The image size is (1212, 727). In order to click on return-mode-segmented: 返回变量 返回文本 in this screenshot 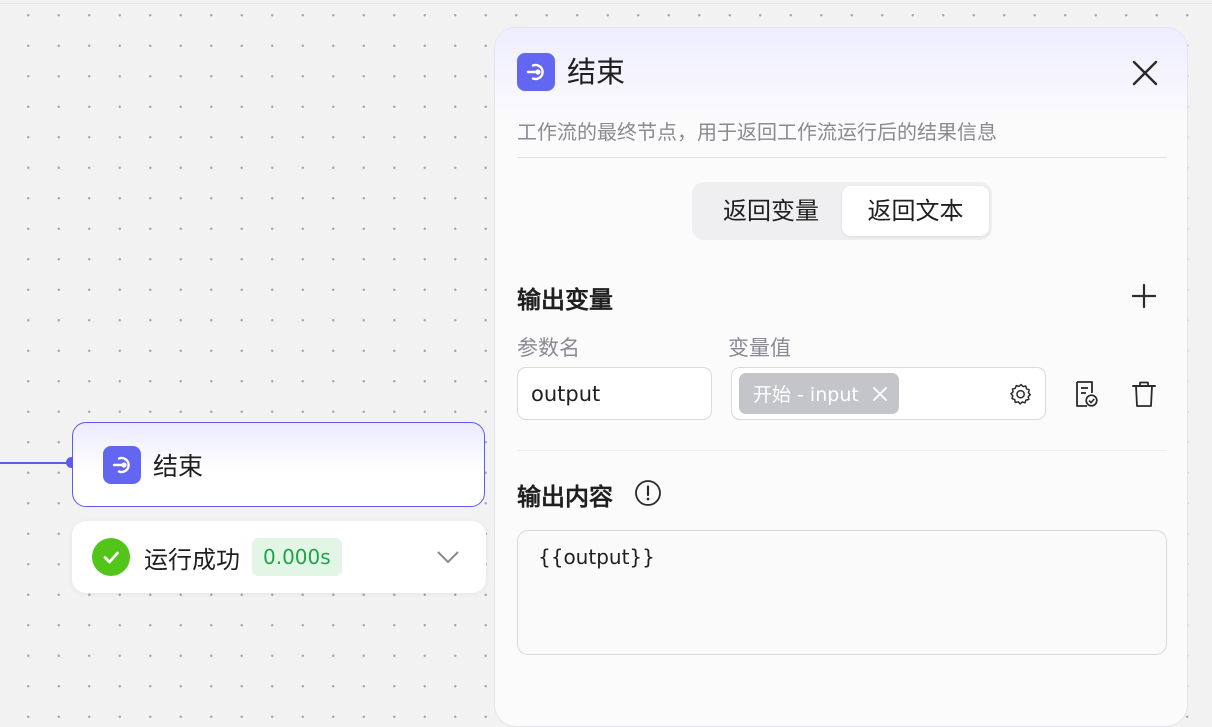, I will do `click(842, 211)`.